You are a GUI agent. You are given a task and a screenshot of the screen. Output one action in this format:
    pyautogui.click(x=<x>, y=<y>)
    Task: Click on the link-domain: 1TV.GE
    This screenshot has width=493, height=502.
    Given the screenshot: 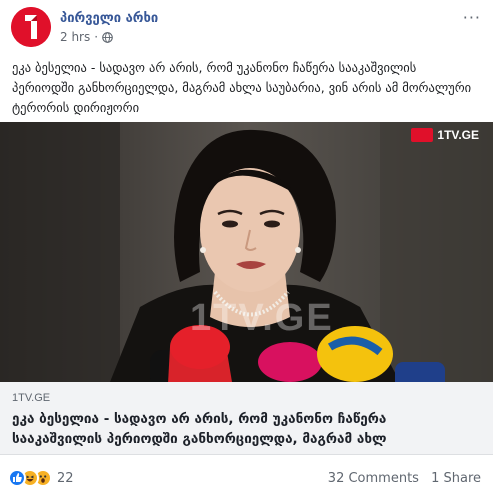 What is the action you would take?
    pyautogui.click(x=31, y=398)
    